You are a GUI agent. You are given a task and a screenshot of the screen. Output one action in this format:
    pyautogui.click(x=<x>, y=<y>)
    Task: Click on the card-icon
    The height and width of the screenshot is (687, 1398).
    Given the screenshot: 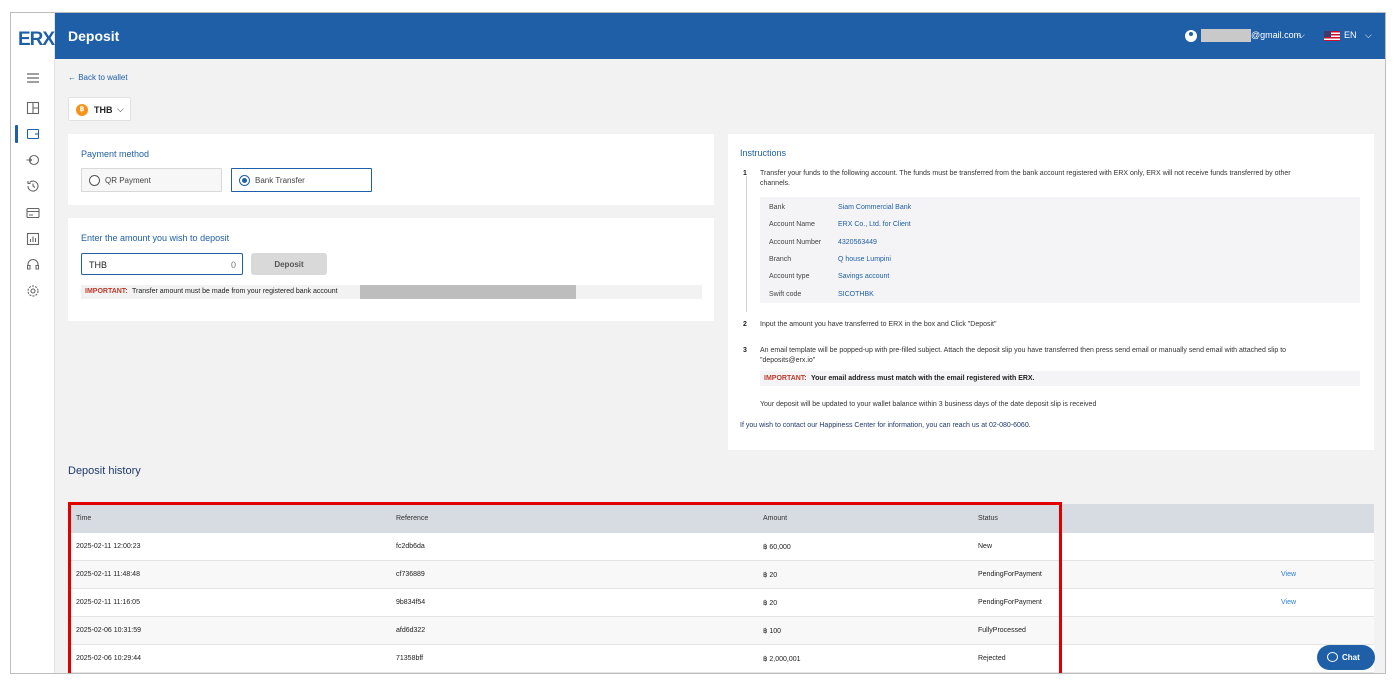 What is the action you would take?
    pyautogui.click(x=33, y=213)
    